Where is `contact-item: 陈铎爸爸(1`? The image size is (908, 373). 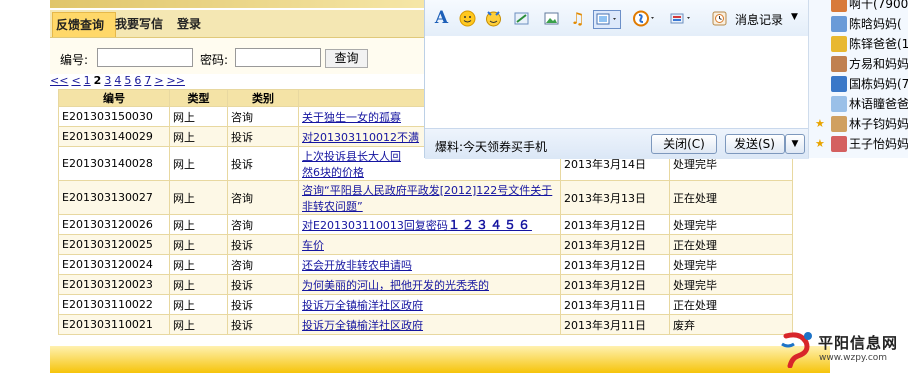 contact-item: 陈铎爸爸(1 is located at coordinates (858, 44).